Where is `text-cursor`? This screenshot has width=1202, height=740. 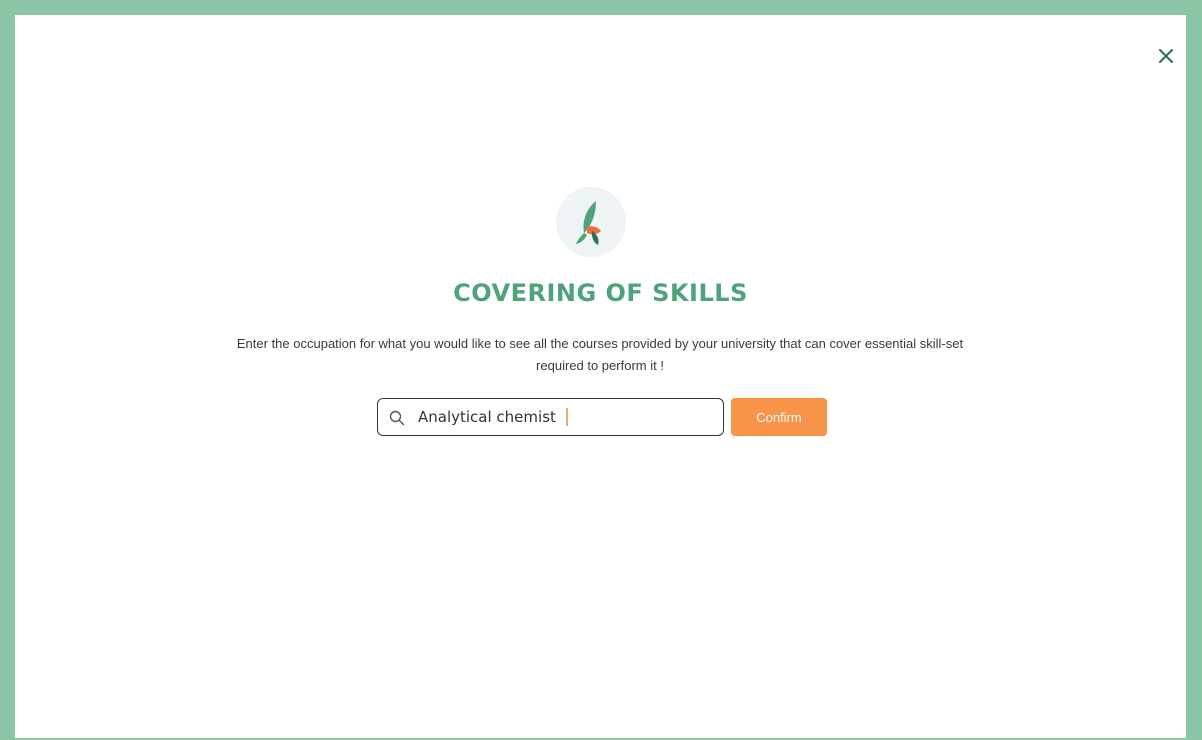
text-cursor is located at coordinates (566, 417).